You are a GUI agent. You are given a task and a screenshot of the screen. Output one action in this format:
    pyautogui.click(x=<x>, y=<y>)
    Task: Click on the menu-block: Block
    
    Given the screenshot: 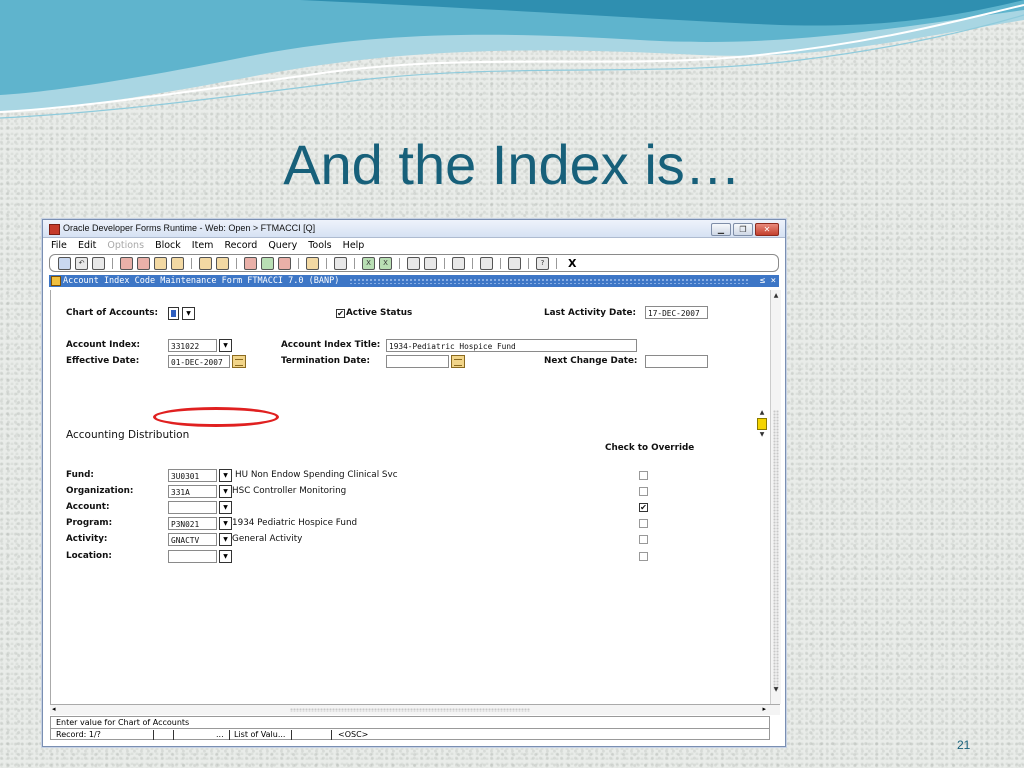 What is the action you would take?
    pyautogui.click(x=168, y=245)
    